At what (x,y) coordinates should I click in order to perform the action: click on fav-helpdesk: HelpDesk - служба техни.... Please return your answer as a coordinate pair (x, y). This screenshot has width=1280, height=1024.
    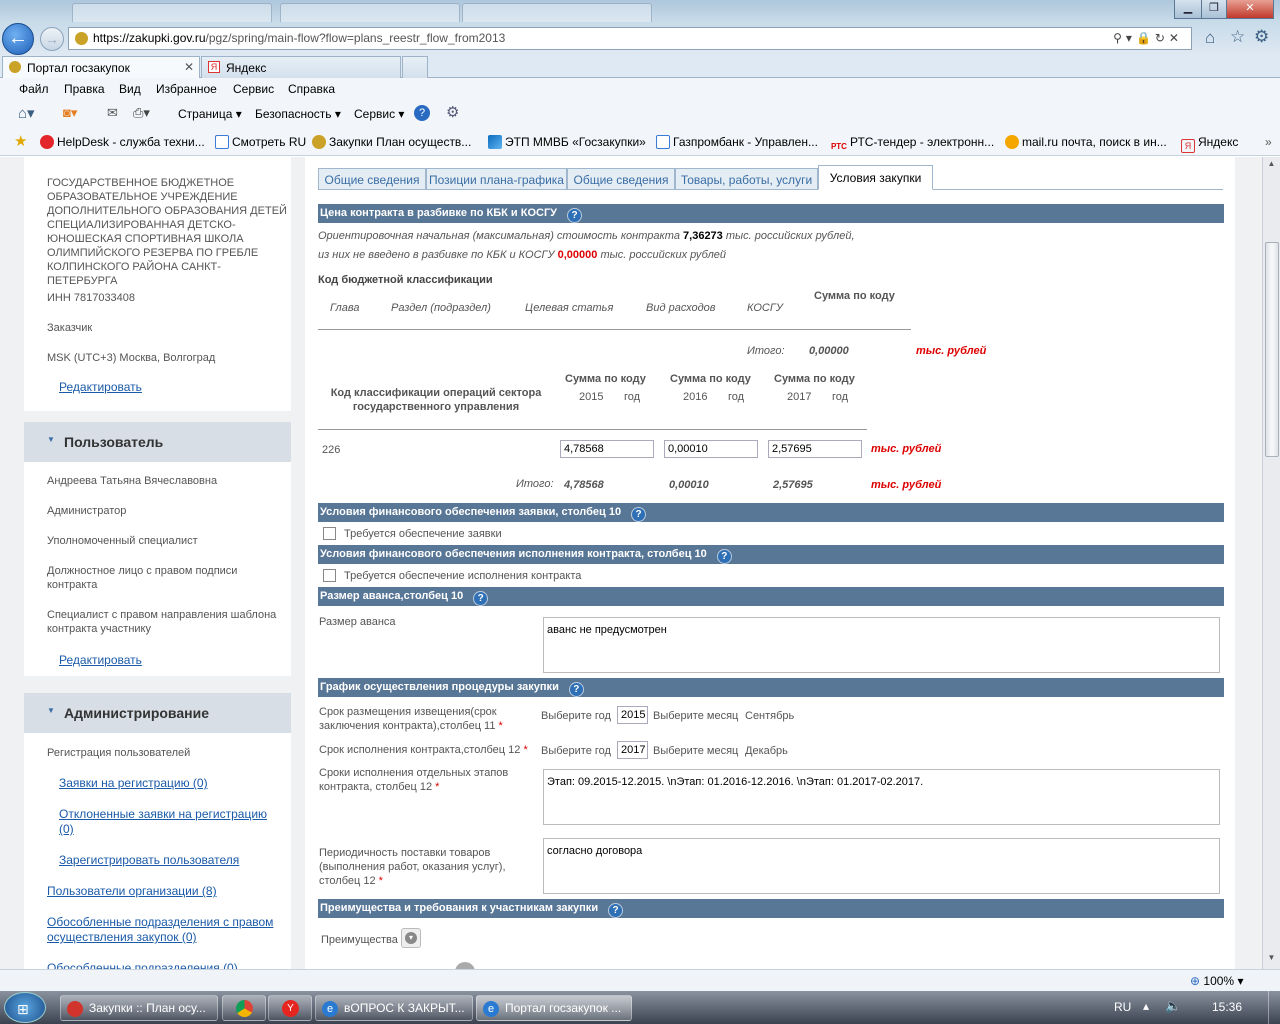
    Looking at the image, I should click on (122, 142).